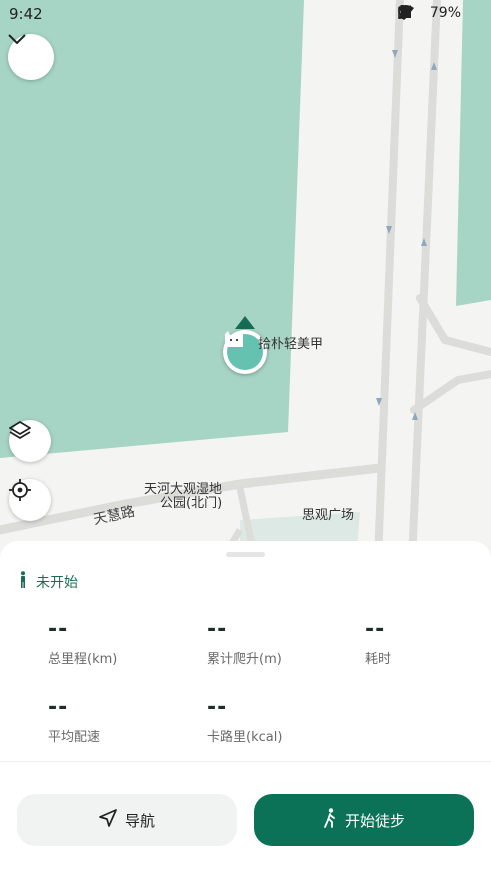  Describe the element at coordinates (108, 820) in the screenshot. I see `navigation-arrow-icon` at that location.